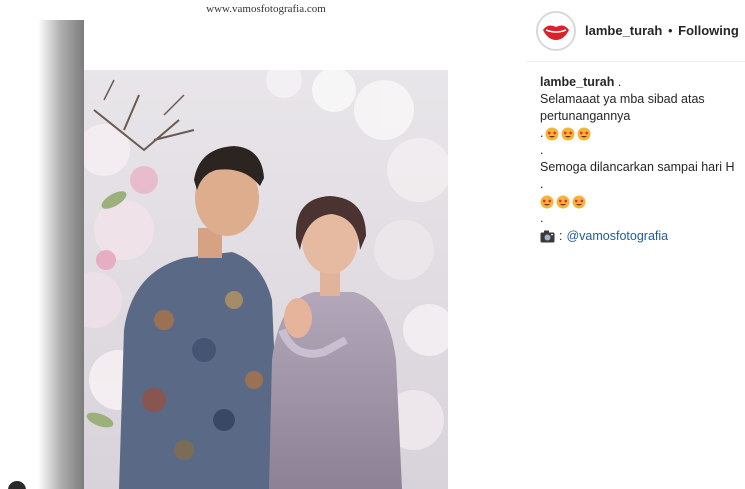 This screenshot has width=745, height=489. What do you see at coordinates (542, 218) in the screenshot?
I see `caption-line-8: .` at bounding box center [542, 218].